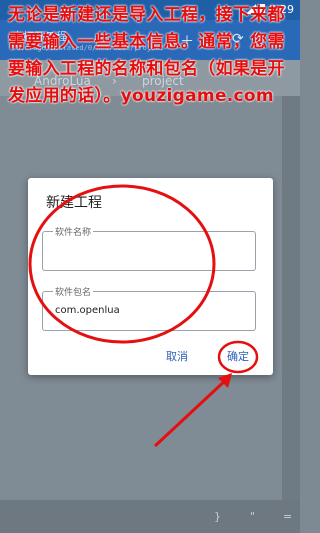 This screenshot has width=320, height=533. What do you see at coordinates (191, 412) in the screenshot?
I see `pointer-arrow` at bounding box center [191, 412].